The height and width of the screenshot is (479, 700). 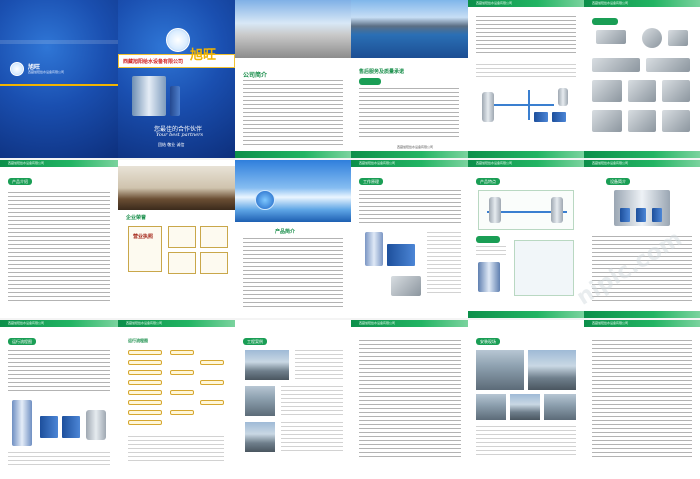 I want to click on control-cabinet-image, so click(x=374, y=249).